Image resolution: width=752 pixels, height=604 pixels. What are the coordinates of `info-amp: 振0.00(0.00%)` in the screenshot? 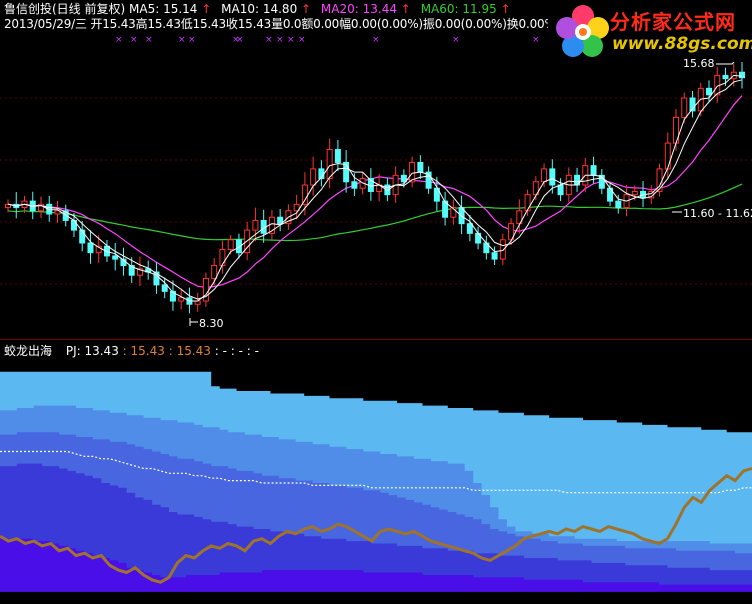 It's located at (464, 24).